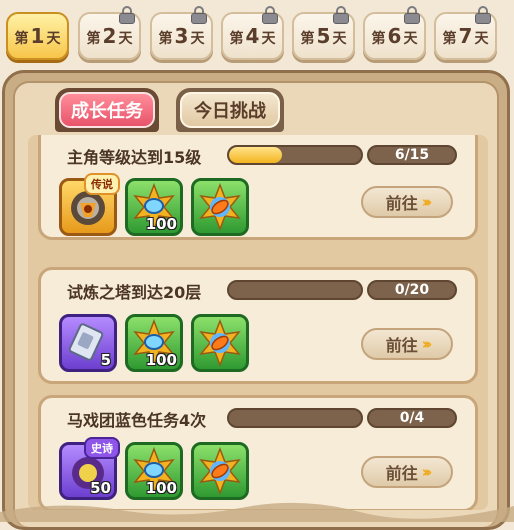 Image resolution: width=514 pixels, height=530 pixels. What do you see at coordinates (134, 157) in the screenshot?
I see `task-title: 主角等级达到15级` at bounding box center [134, 157].